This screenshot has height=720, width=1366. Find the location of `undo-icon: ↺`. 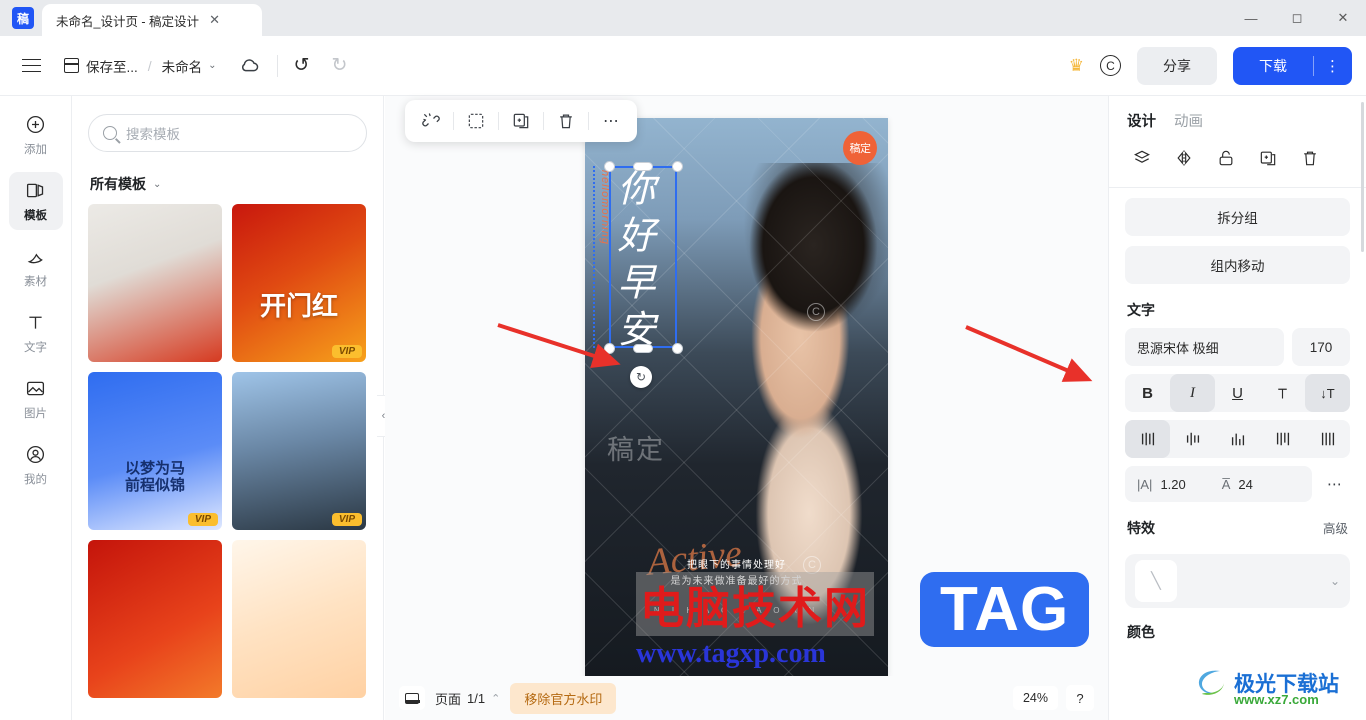

undo-icon: ↺ is located at coordinates (302, 65).